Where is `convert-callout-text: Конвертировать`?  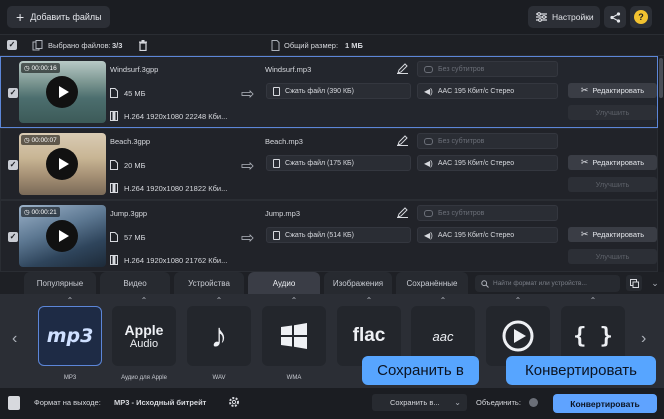 convert-callout-text: Конвертировать is located at coordinates (581, 370).